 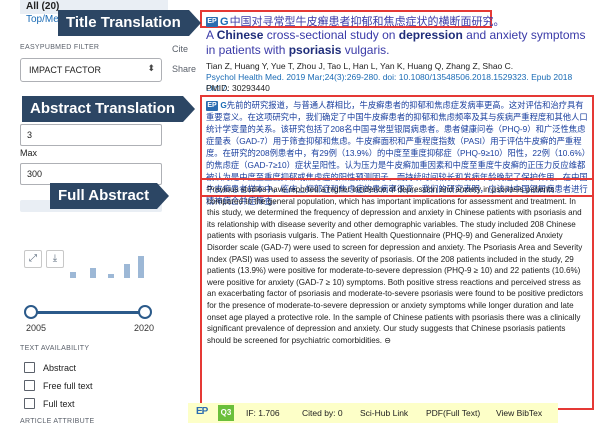 What do you see at coordinates (33, 259) in the screenshot?
I see `expand-icon: ⤢` at bounding box center [33, 259].